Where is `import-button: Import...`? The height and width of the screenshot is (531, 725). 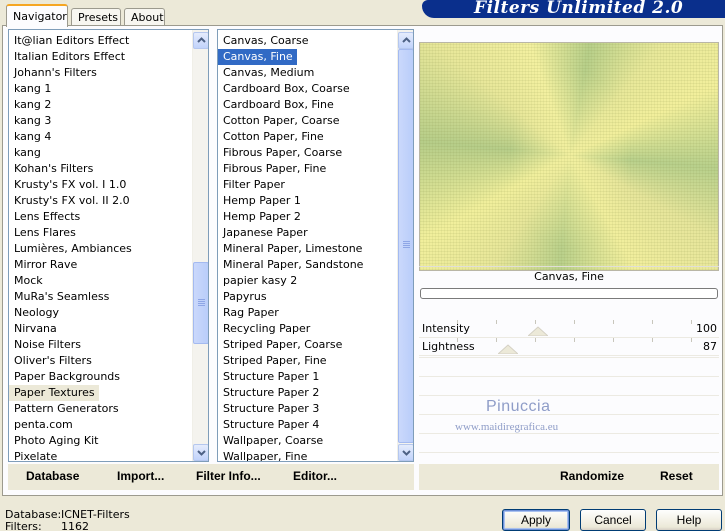 import-button: Import... is located at coordinates (140, 476).